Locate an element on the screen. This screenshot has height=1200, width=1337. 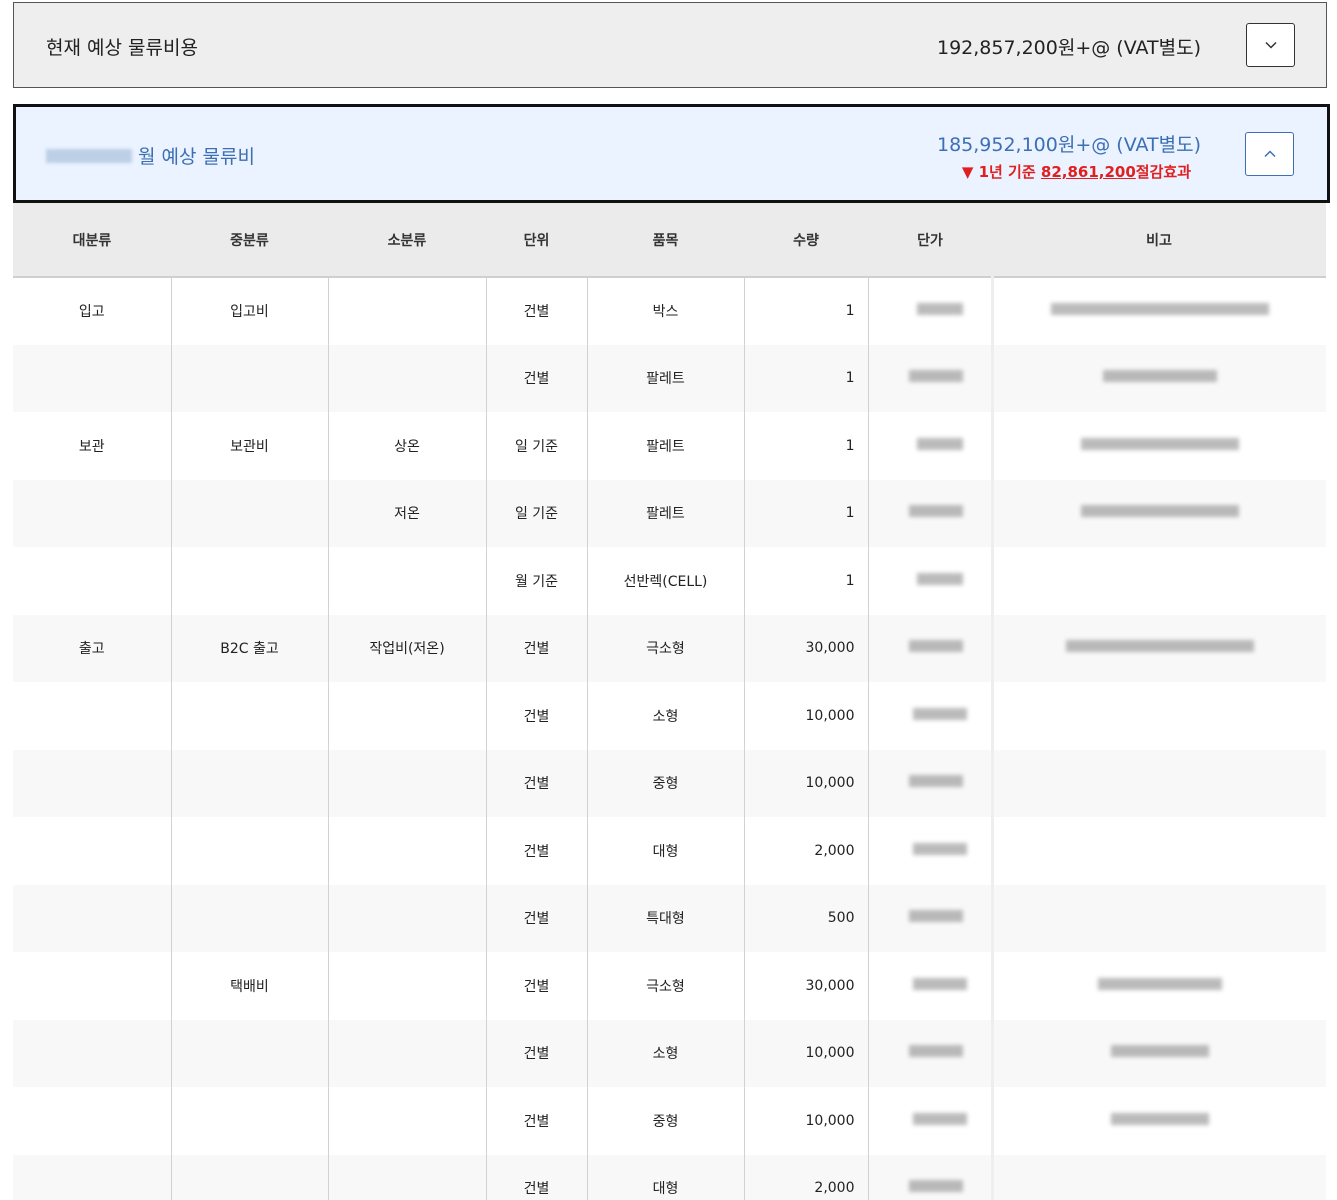
redacted-period is located at coordinates (89, 155).